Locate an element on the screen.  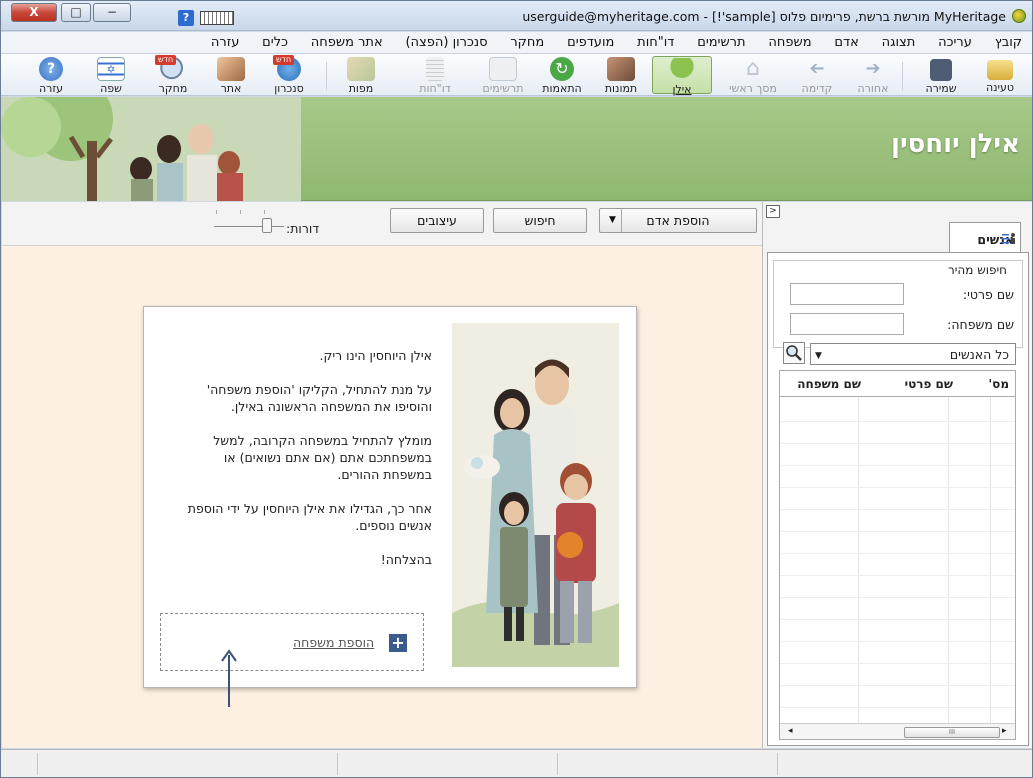
tree-icon is located at coordinates (682, 70).